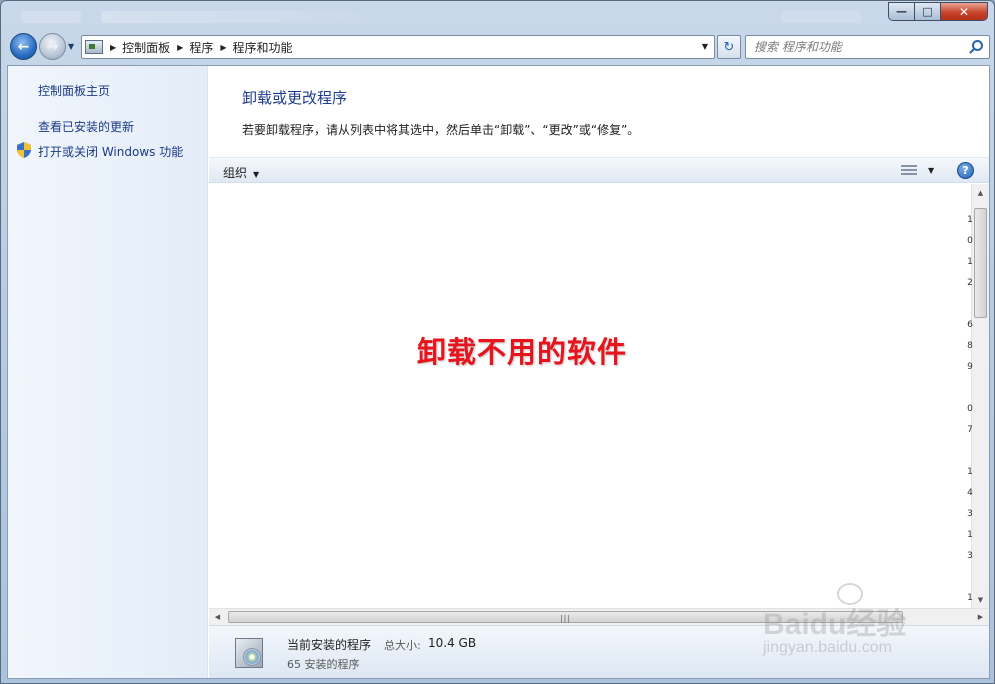  Describe the element at coordinates (522, 352) in the screenshot. I see `annotation-overlay: 卸载不用的软件` at that location.